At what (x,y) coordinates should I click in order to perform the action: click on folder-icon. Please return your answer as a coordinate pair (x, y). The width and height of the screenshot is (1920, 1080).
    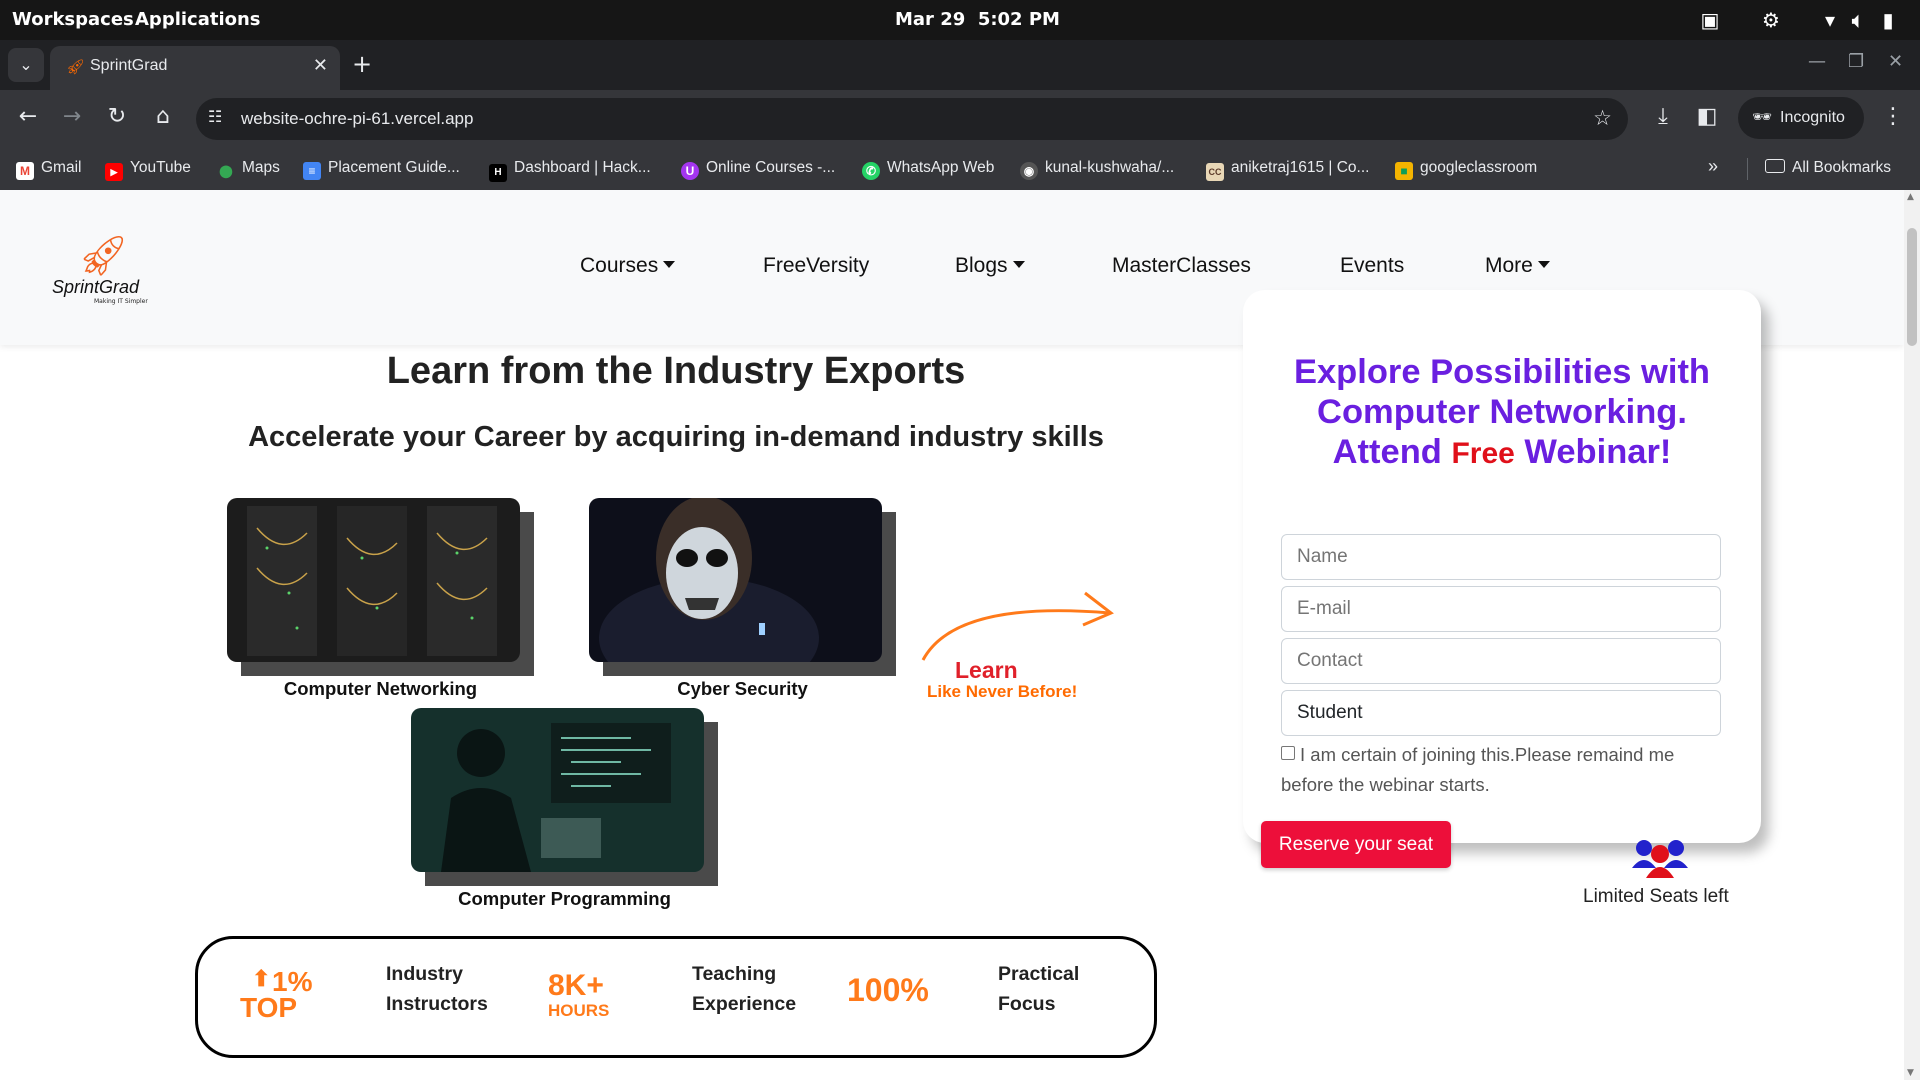
    Looking at the image, I should click on (1775, 166).